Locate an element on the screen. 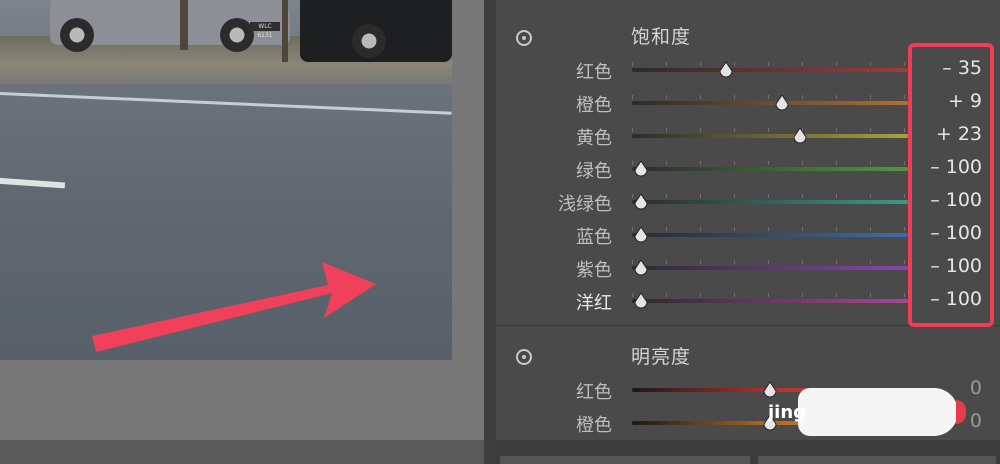  values-highlight-box is located at coordinates (951, 185).